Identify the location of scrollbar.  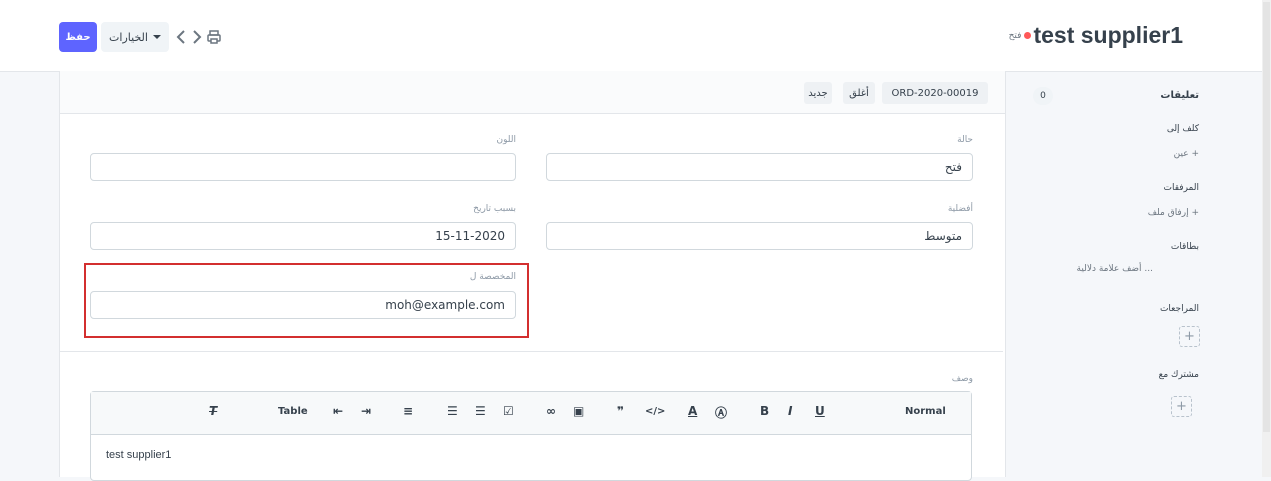
(1266, 238).